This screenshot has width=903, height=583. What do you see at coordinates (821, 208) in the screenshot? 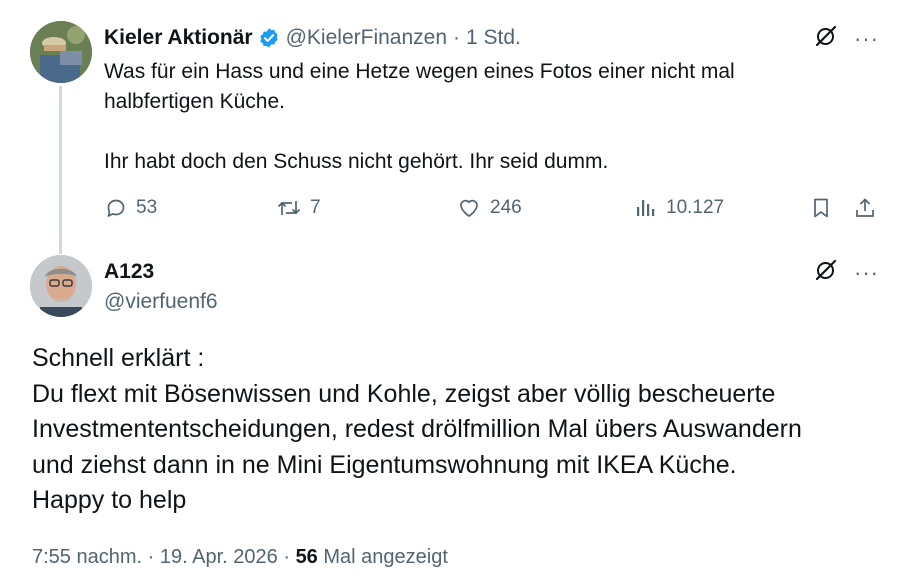
I see `bookmark-icon` at bounding box center [821, 208].